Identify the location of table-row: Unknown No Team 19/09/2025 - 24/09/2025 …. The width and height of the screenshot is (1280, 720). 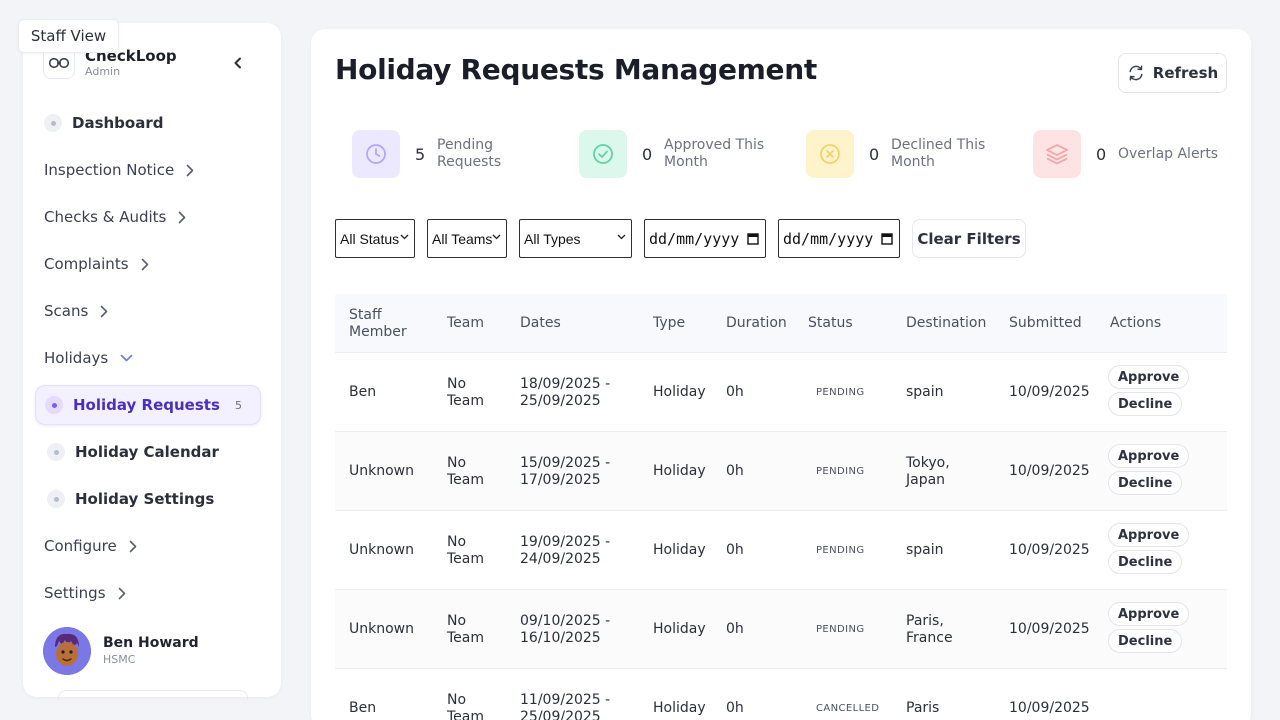
(781, 550).